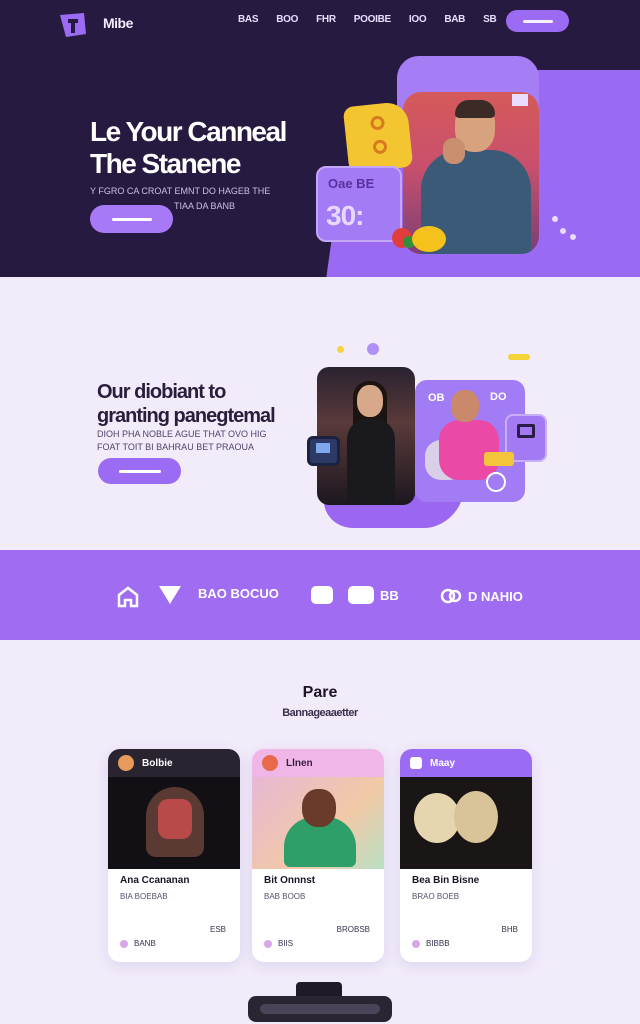 Image resolution: width=640 pixels, height=1024 pixels. I want to click on card-header: Bolbie, so click(174, 763).